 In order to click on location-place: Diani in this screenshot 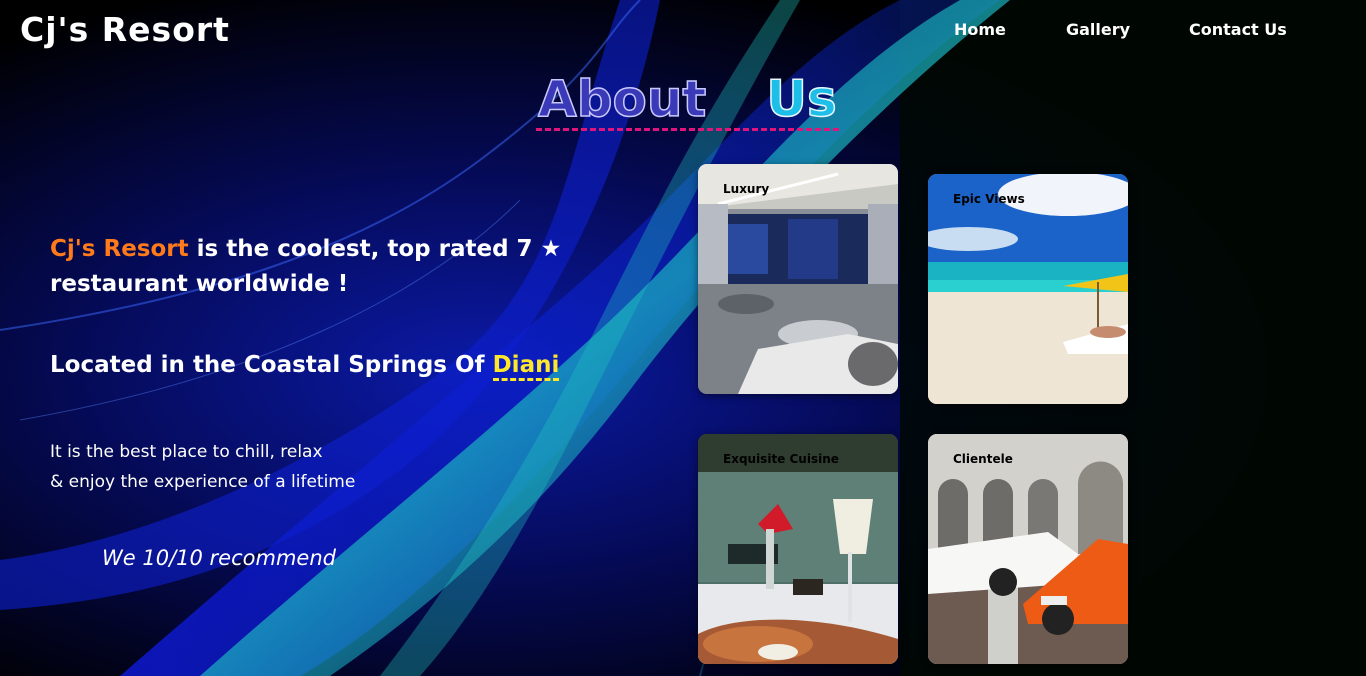, I will do `click(526, 366)`.